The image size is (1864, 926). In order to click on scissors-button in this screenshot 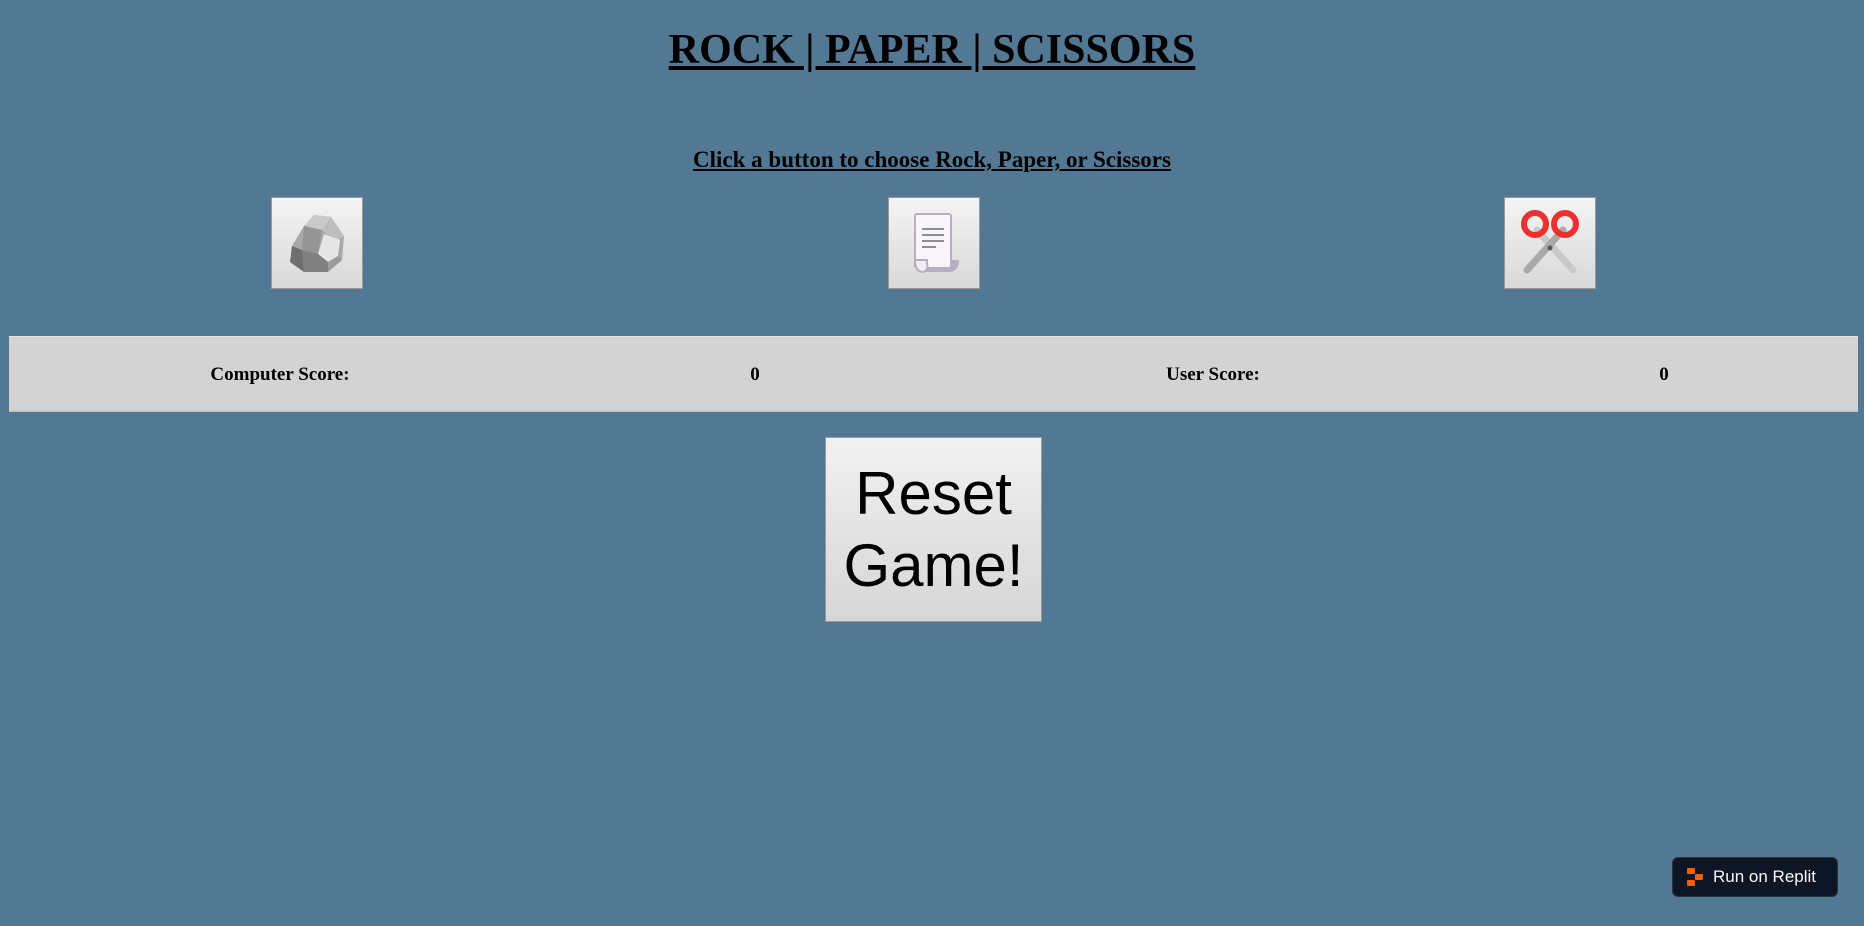, I will do `click(1550, 243)`.